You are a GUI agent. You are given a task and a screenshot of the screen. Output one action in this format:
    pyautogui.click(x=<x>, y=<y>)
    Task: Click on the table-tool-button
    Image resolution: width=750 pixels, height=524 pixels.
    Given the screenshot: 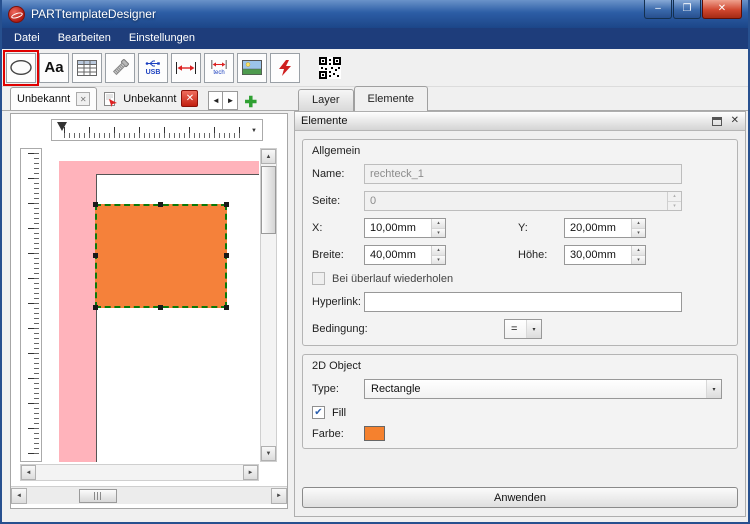 What is the action you would take?
    pyautogui.click(x=87, y=67)
    